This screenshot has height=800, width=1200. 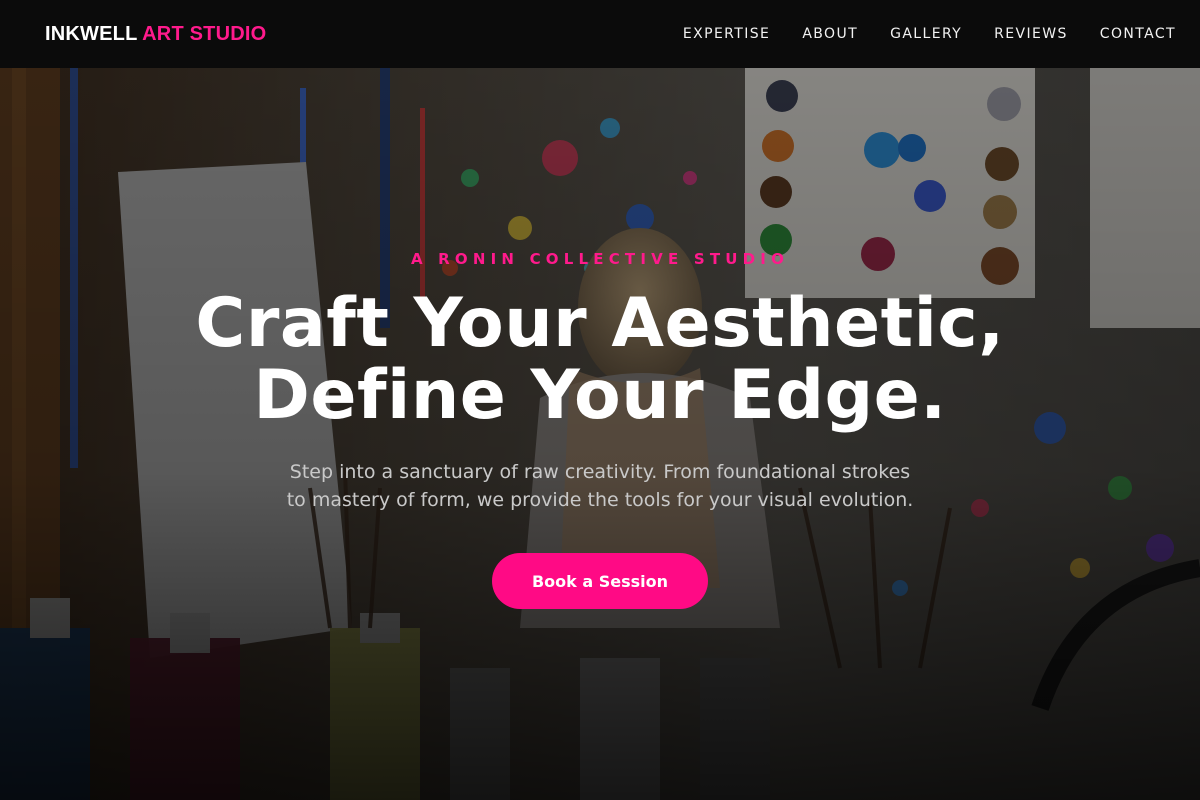 I want to click on nav-link-gallery: GALLERY, so click(x=926, y=34).